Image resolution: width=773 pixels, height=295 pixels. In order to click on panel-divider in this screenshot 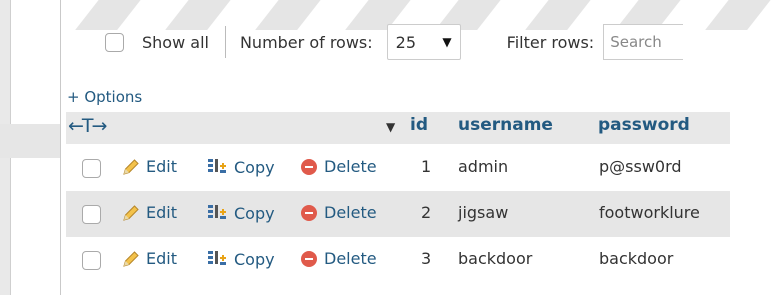, I will do `click(60, 147)`.